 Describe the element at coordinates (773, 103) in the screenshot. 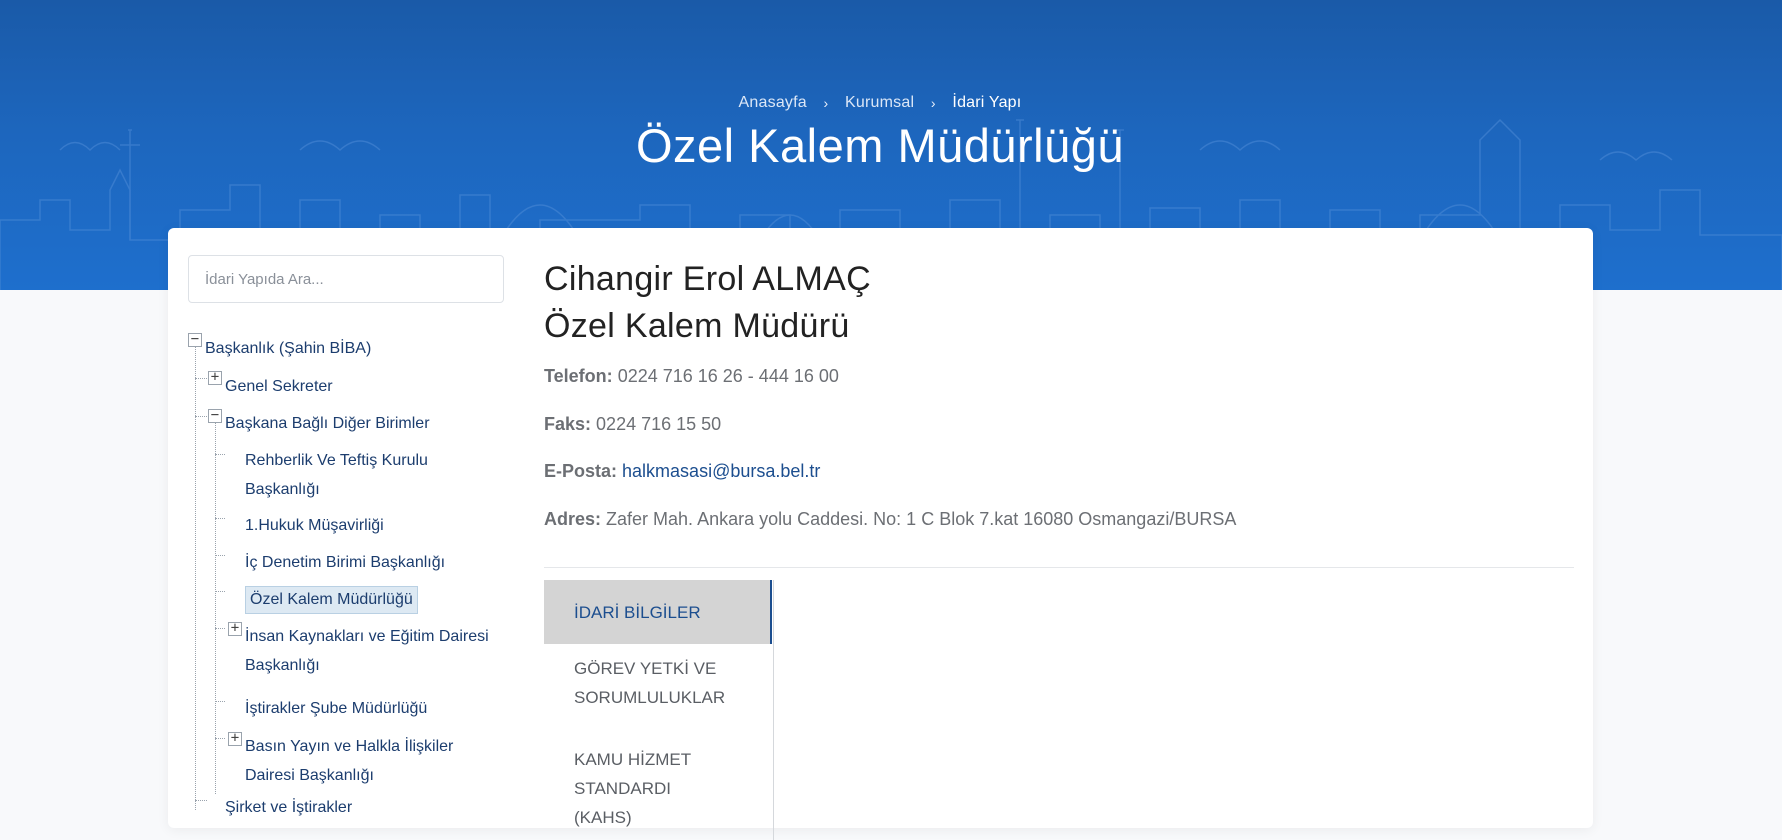

I see `breadcrumb-home-link: Anasayfa` at that location.